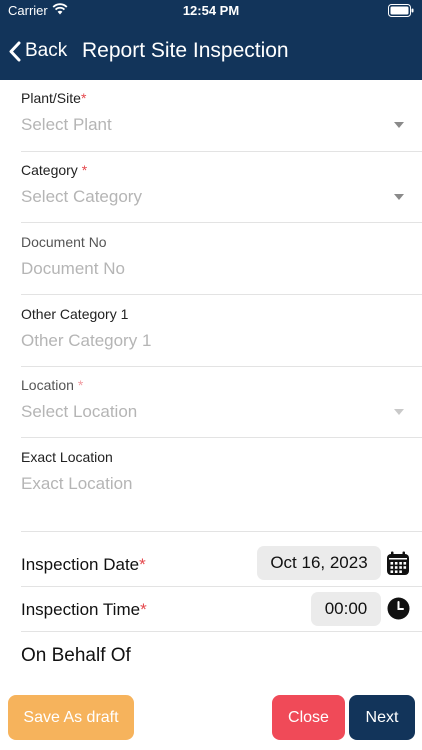 Image resolution: width=422 pixels, height=750 pixels. Describe the element at coordinates (83, 564) in the screenshot. I see `inspection-date-label: Inspection Date*` at that location.